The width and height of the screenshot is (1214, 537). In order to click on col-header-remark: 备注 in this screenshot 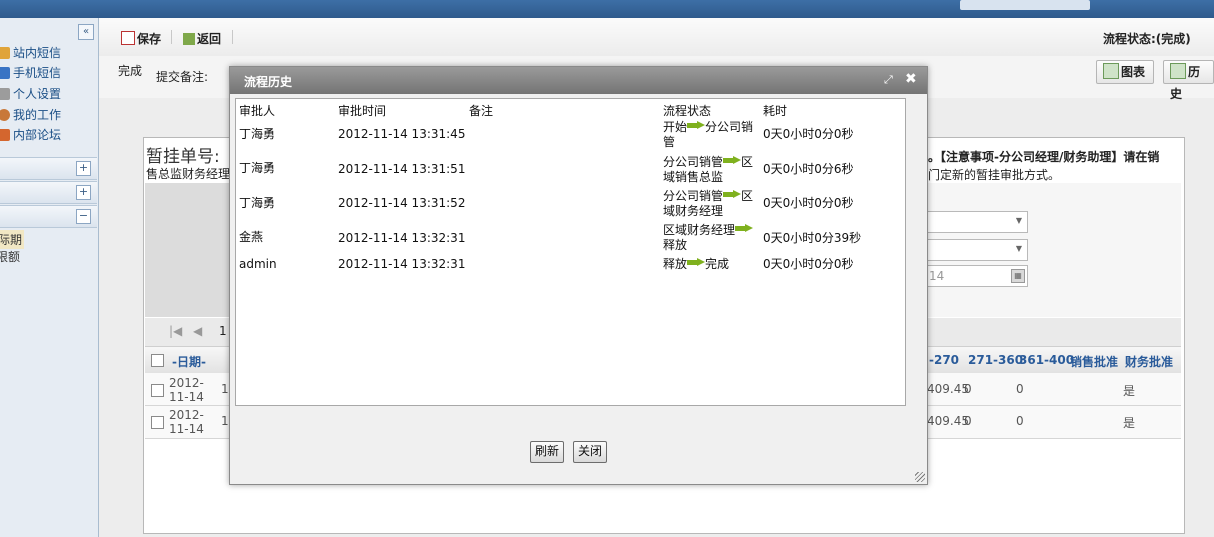, I will do `click(481, 111)`.